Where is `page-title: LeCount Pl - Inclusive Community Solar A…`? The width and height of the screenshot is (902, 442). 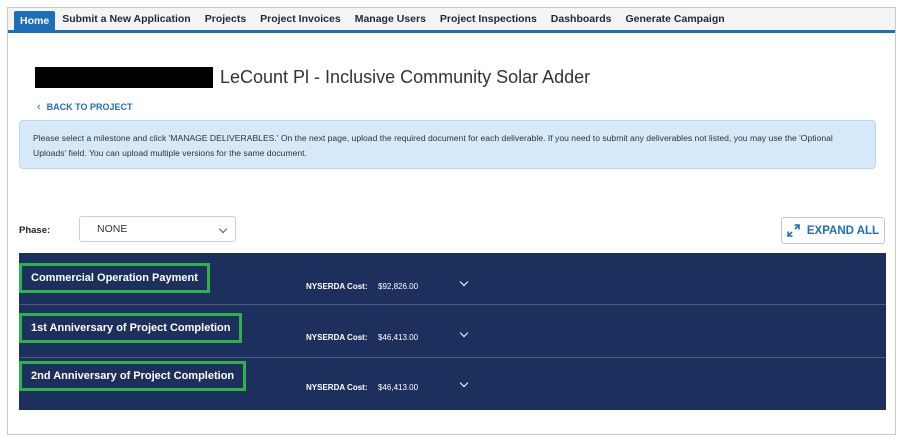 page-title: LeCount Pl - Inclusive Community Solar A… is located at coordinates (405, 76).